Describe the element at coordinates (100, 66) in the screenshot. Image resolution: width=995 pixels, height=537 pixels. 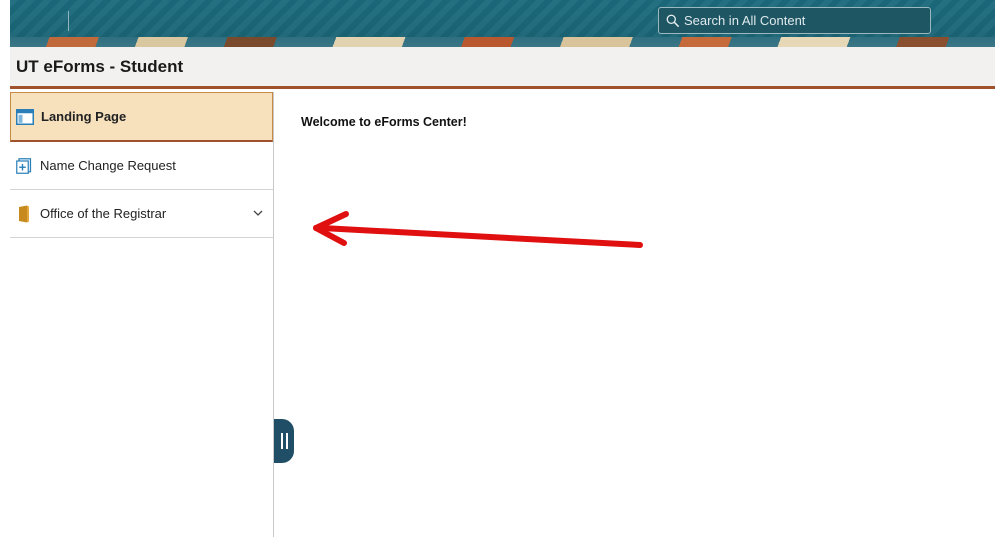
I see `page-title: UT eForms - Student` at that location.